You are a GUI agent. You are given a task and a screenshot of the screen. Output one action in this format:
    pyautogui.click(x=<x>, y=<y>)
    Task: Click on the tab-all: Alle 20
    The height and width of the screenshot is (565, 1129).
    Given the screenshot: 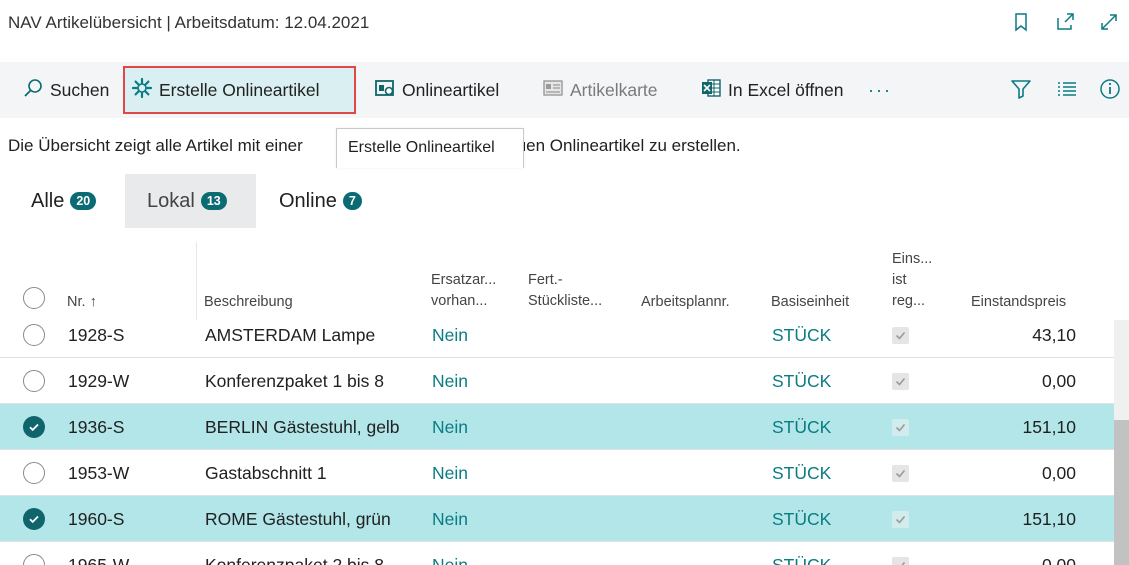 What is the action you would take?
    pyautogui.click(x=63, y=201)
    